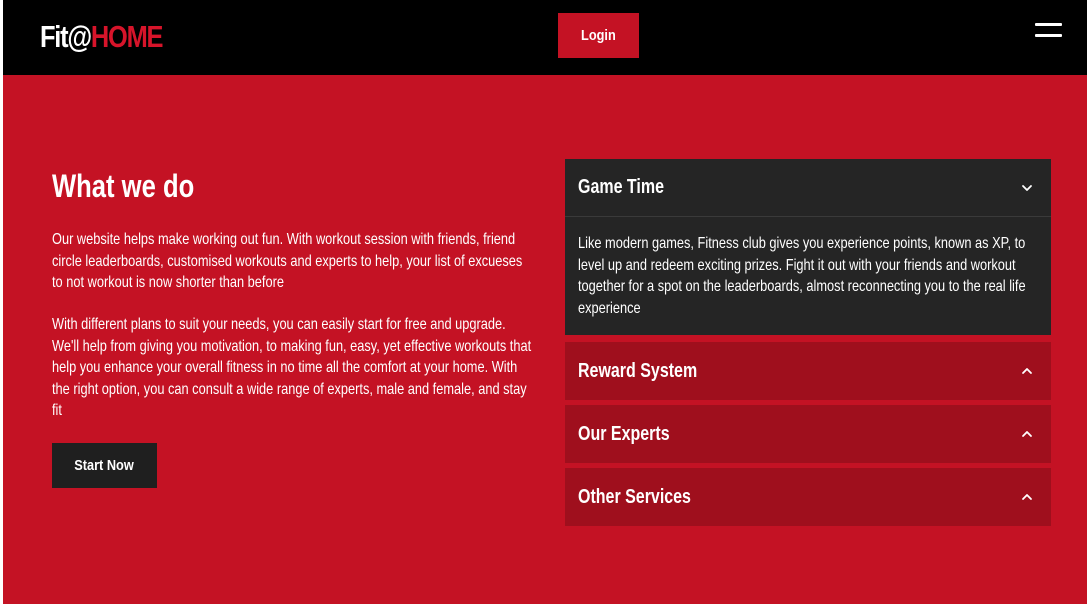 The width and height of the screenshot is (1087, 604). Describe the element at coordinates (545, 37) in the screenshot. I see `navbar: Fit@HOME Login` at that location.